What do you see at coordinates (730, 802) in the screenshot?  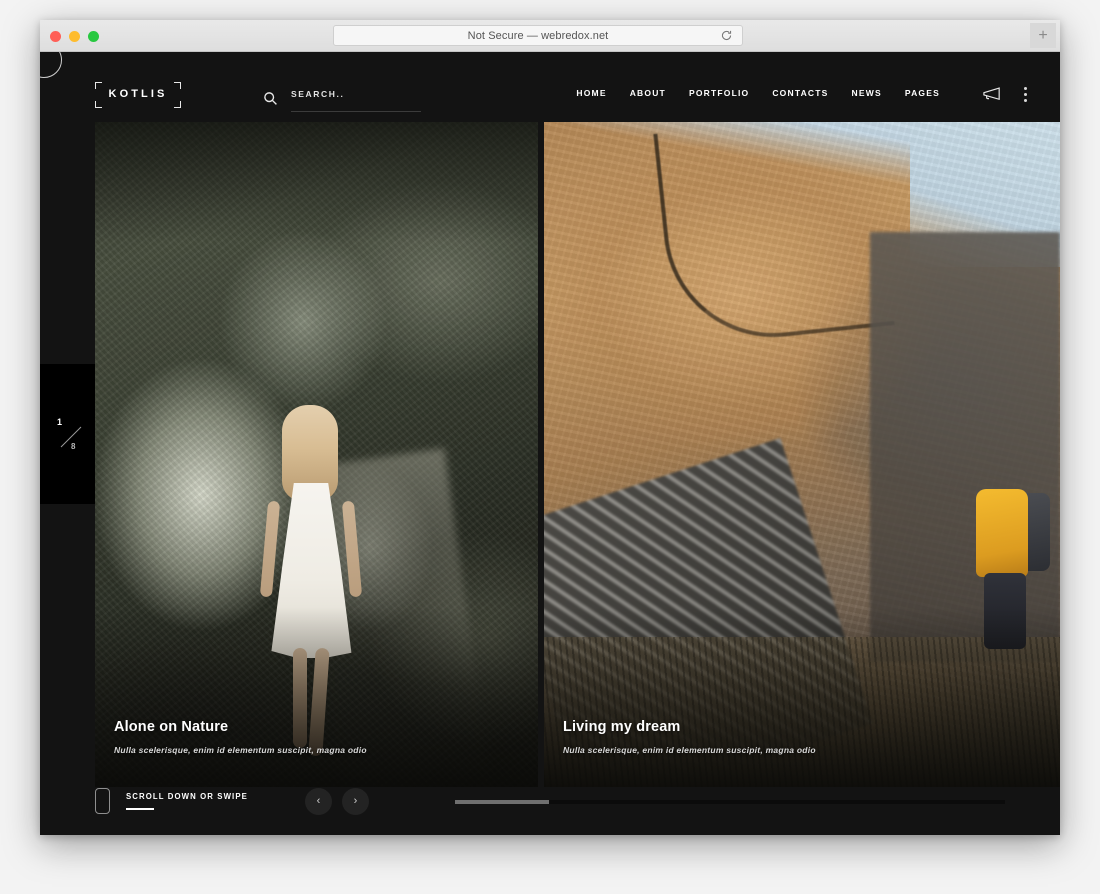 I see `slider-progress-track` at bounding box center [730, 802].